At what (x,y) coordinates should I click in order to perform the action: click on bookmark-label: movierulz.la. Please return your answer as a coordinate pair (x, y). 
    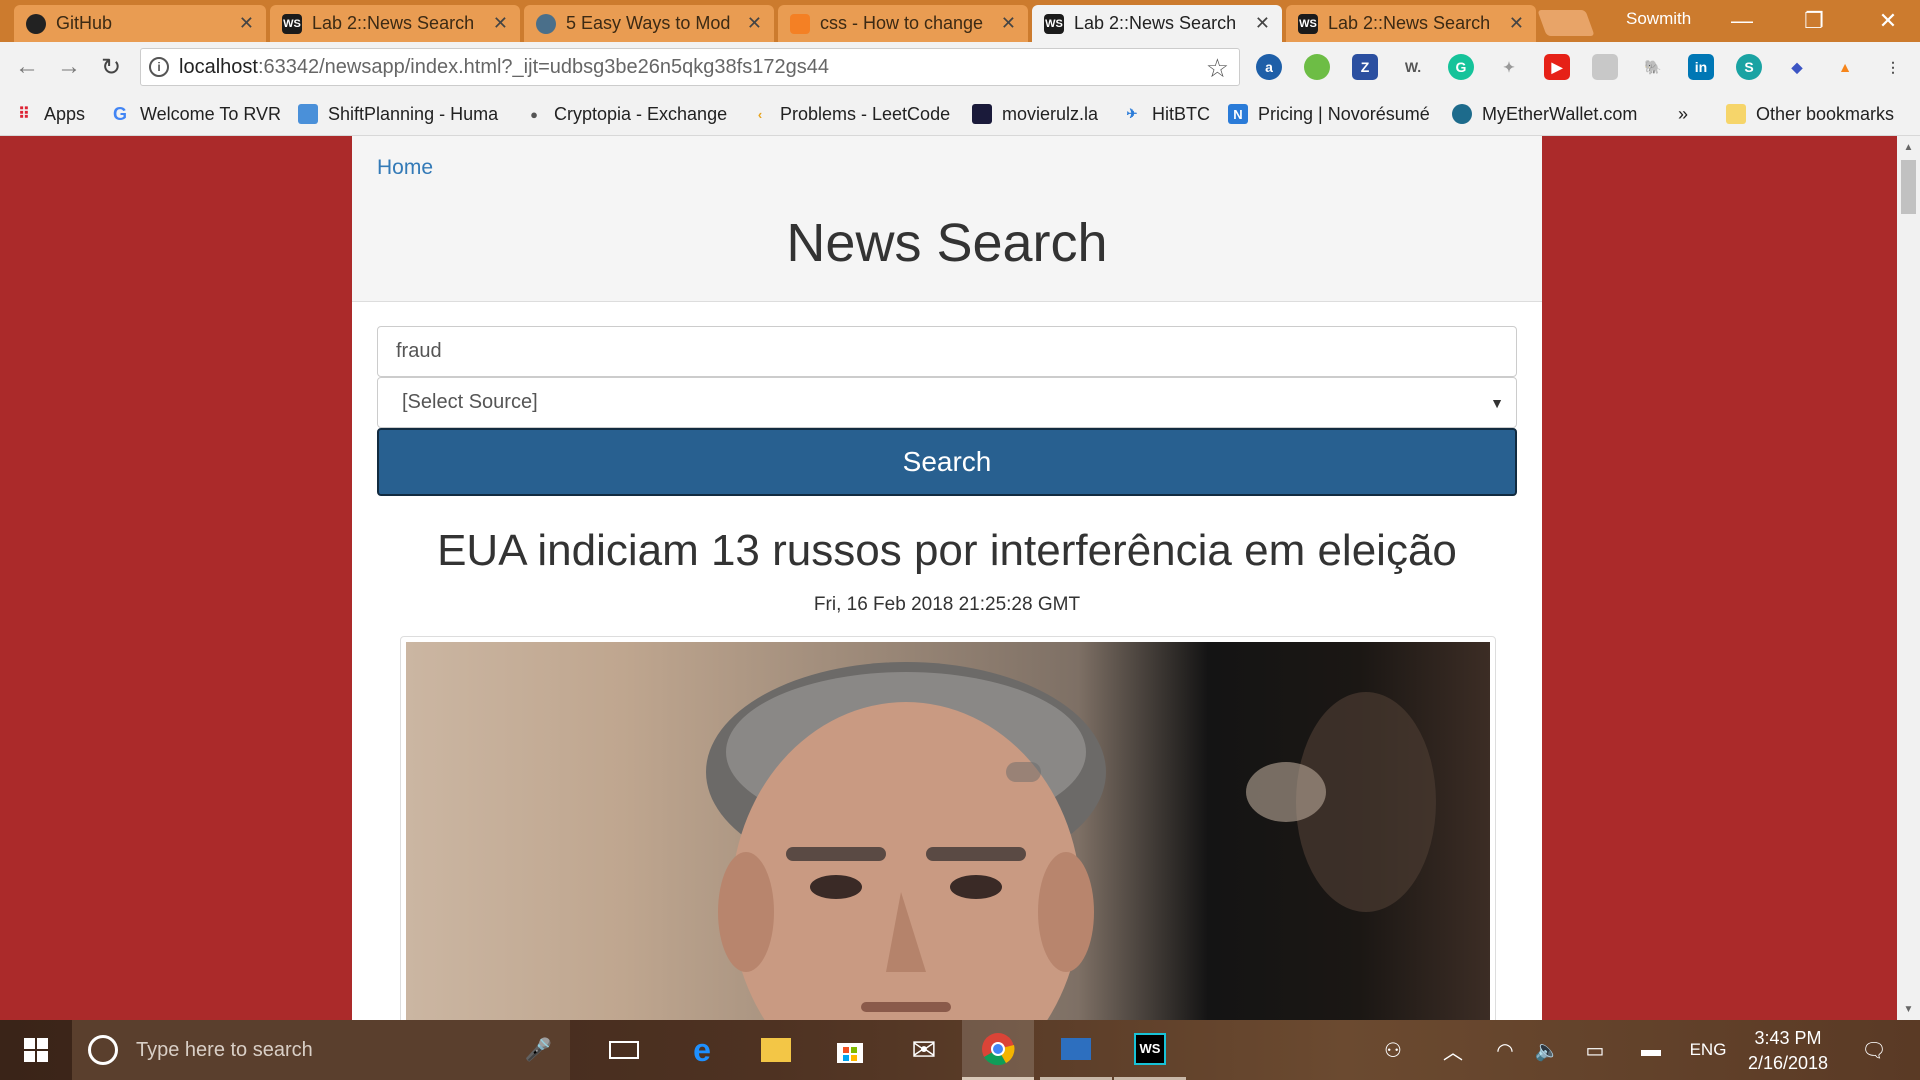
    Looking at the image, I should click on (1050, 113).